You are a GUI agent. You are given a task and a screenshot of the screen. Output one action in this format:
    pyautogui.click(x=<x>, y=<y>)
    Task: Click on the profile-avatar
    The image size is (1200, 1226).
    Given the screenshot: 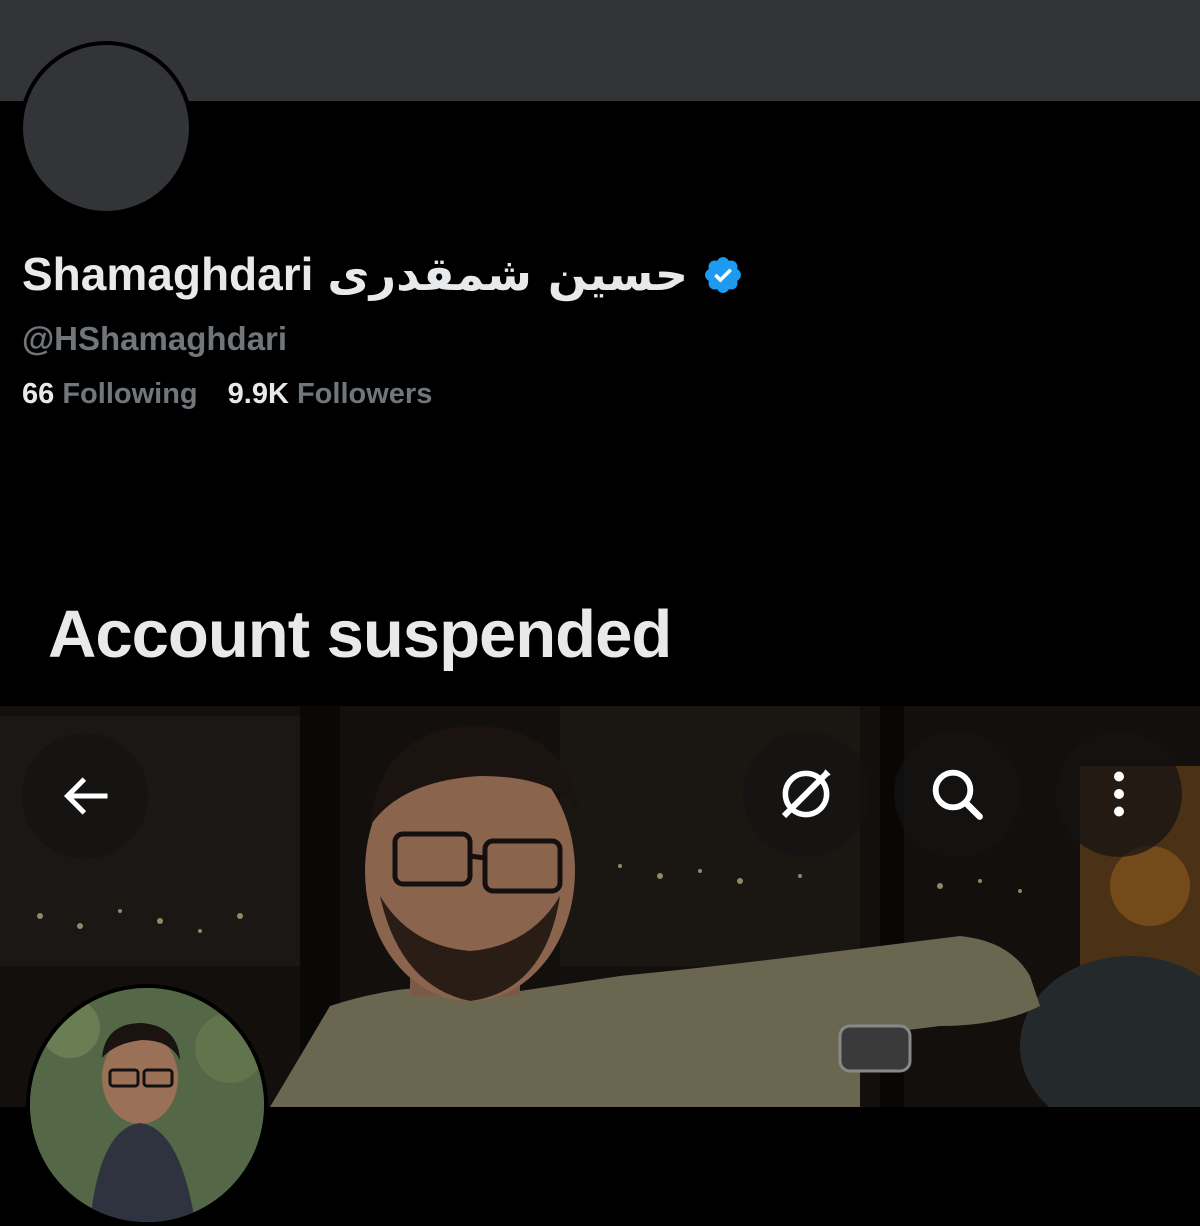 What is the action you would take?
    pyautogui.click(x=147, y=1105)
    